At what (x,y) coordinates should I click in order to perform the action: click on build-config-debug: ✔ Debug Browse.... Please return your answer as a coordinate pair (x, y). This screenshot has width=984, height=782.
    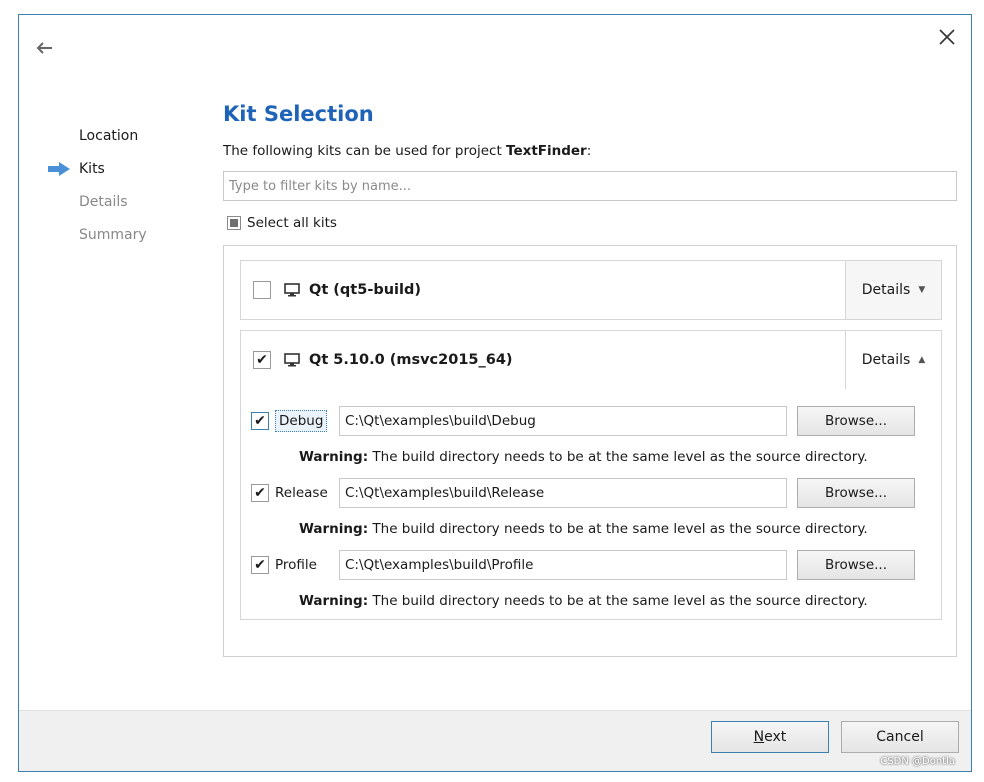
    Looking at the image, I should click on (591, 421).